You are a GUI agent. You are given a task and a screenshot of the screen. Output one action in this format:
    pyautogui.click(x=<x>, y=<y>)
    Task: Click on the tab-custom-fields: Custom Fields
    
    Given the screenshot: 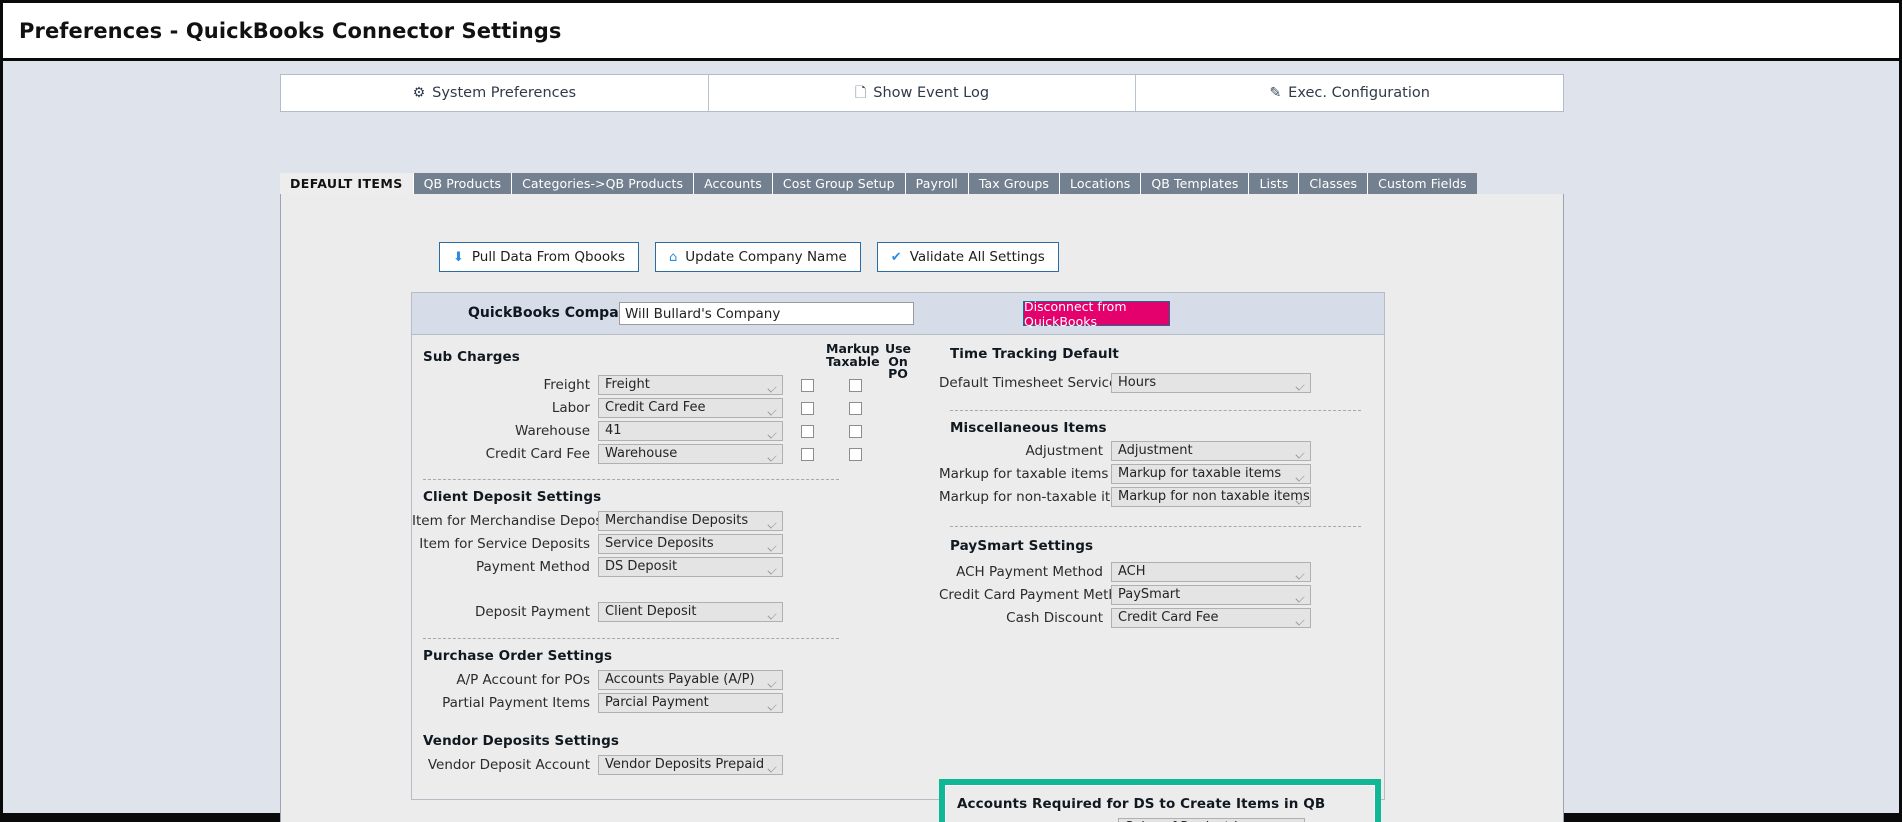 What is the action you would take?
    pyautogui.click(x=1422, y=183)
    